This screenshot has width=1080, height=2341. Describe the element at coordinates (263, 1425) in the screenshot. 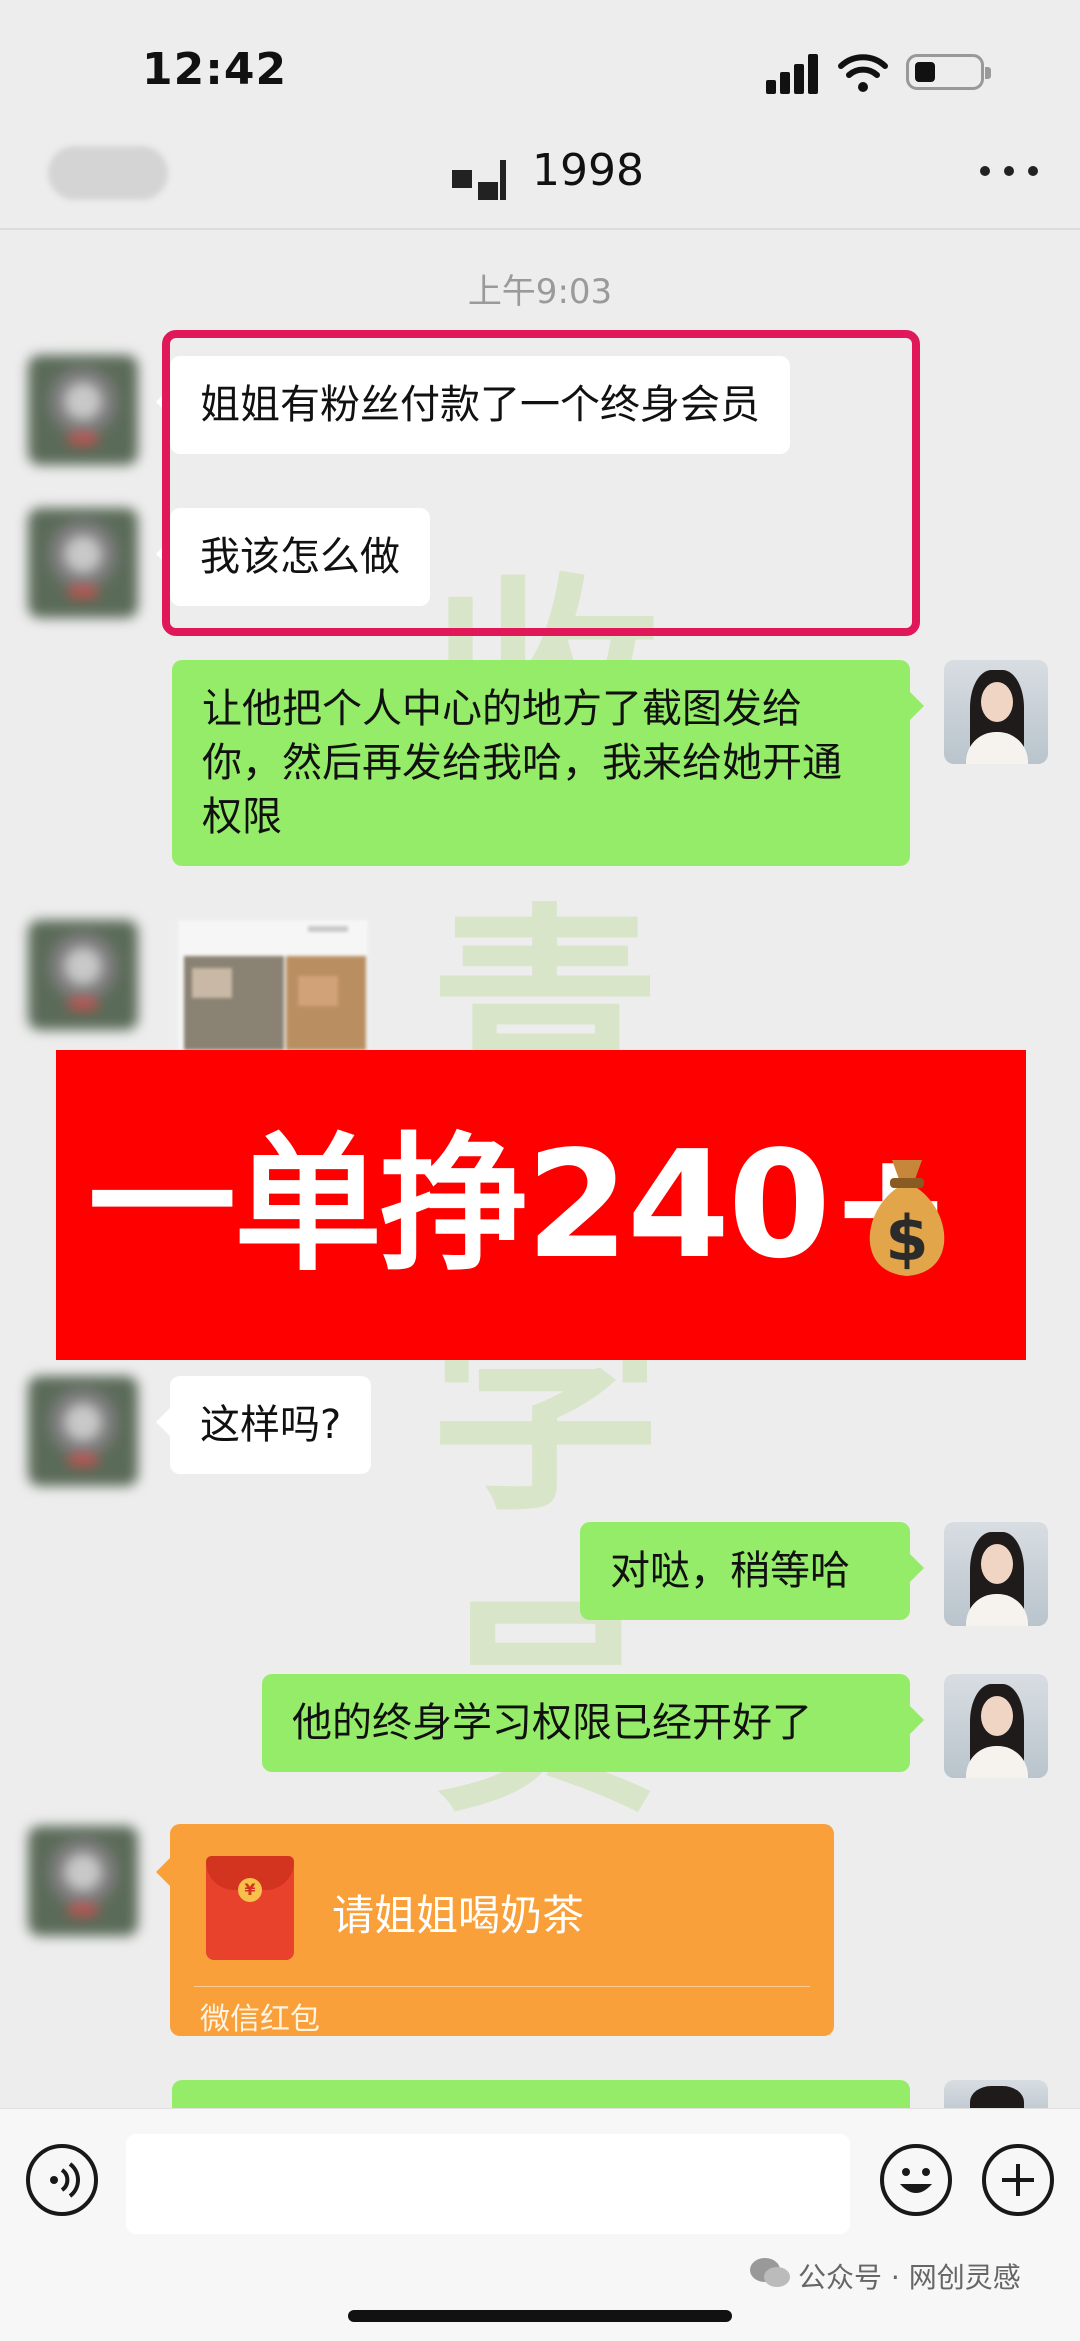

I see `message-bubble-left: 这样吗?` at that location.